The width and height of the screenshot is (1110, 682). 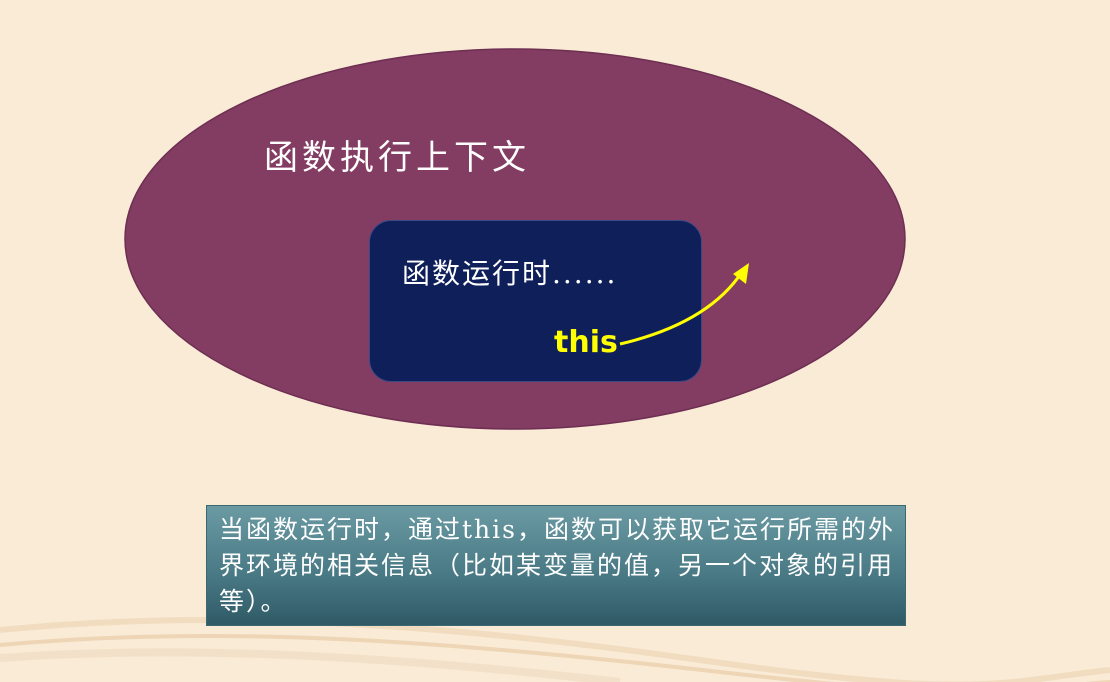 I want to click on this-label: this, so click(x=586, y=342).